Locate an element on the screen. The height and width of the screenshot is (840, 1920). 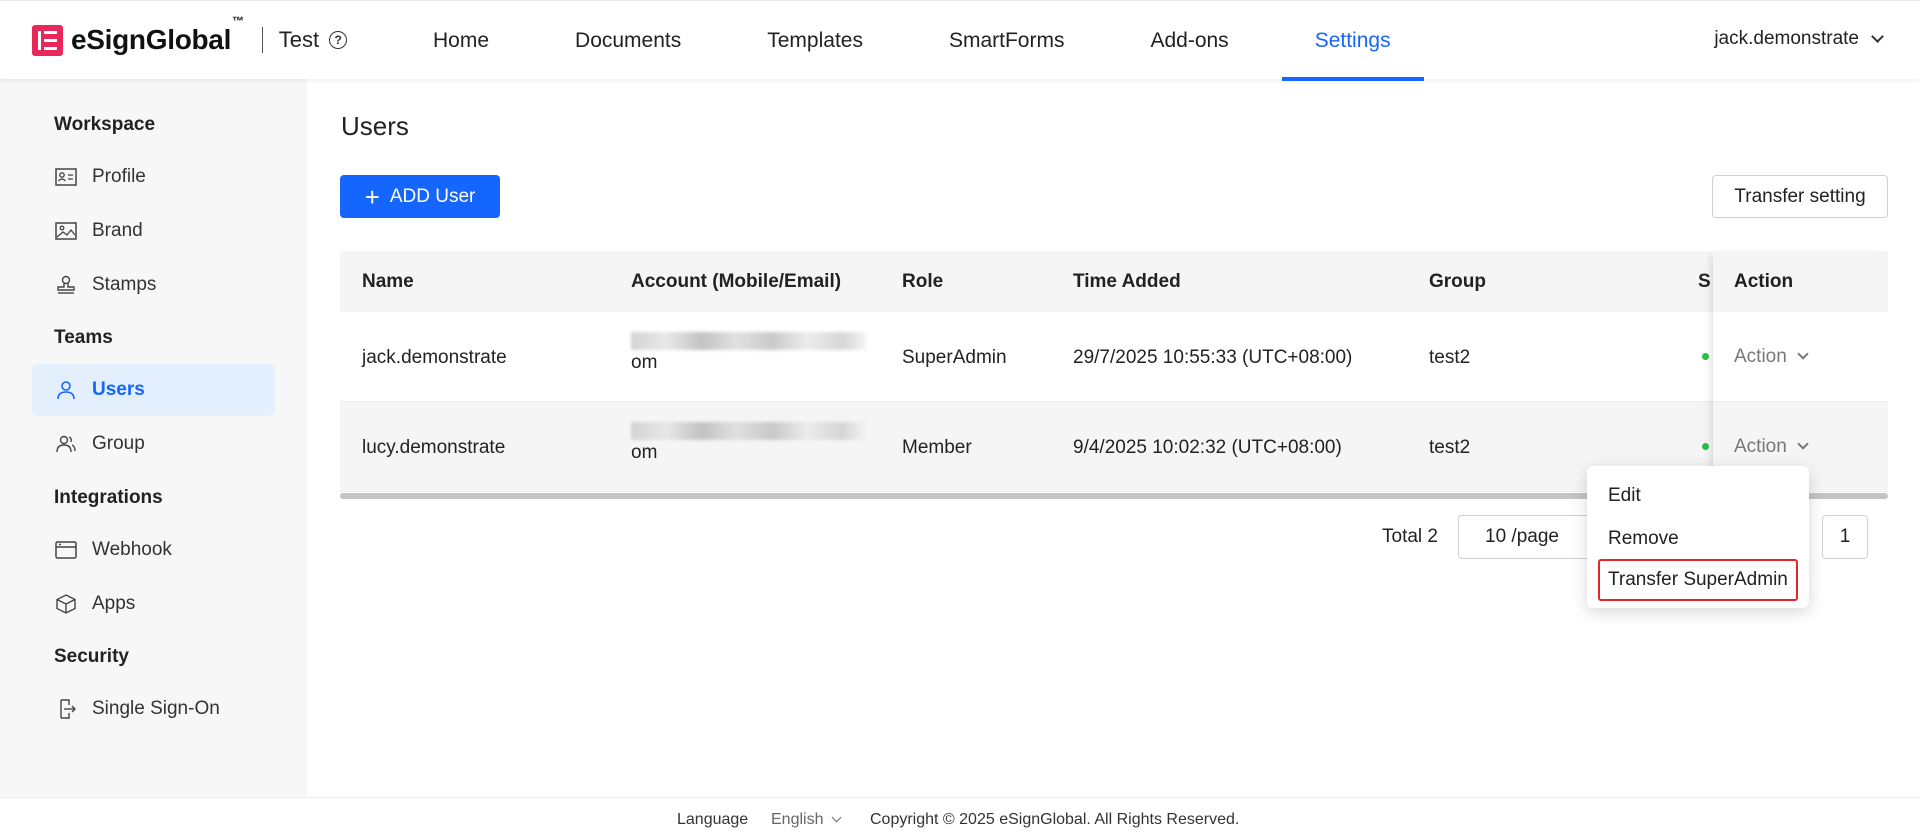
menu-item-transfer-superadmin: Transfer SuperAdmin is located at coordinates (1698, 580).